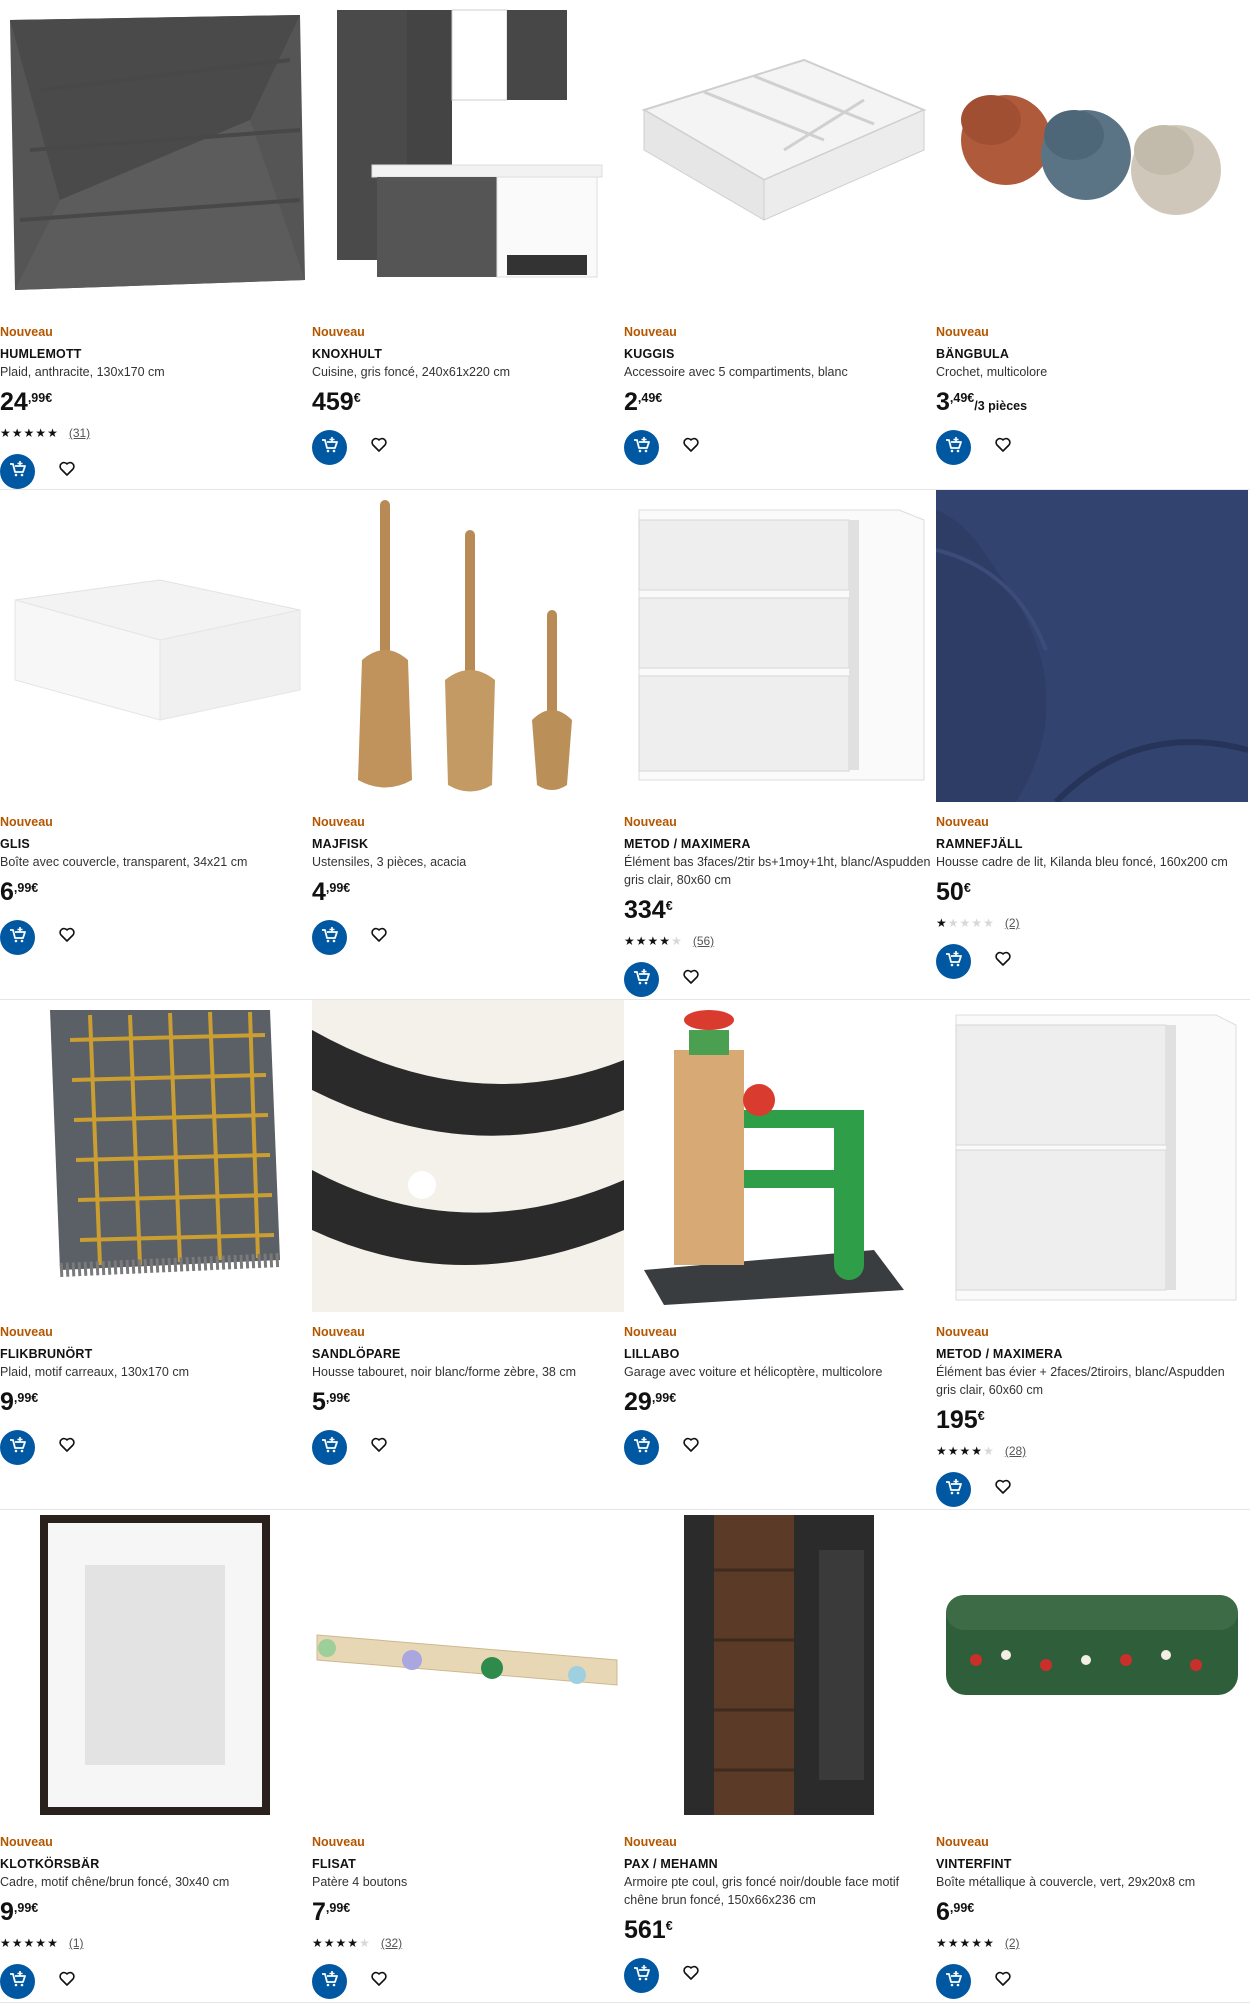  I want to click on product-name: PAX / MEHAMN, so click(780, 1864).